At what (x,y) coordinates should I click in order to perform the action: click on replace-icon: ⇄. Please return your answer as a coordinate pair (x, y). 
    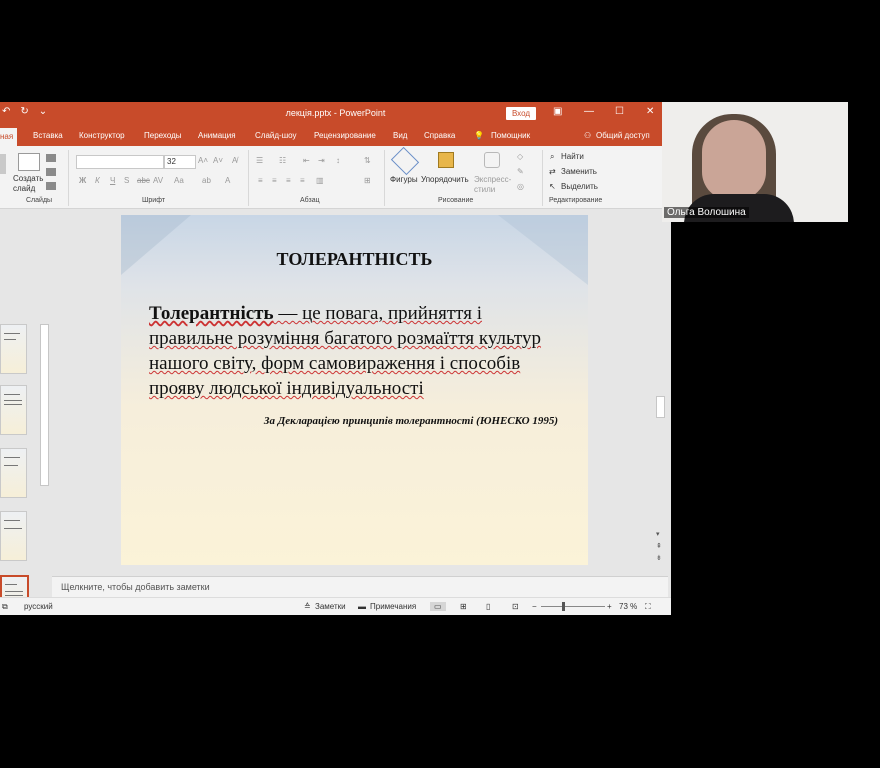
    Looking at the image, I should click on (552, 171).